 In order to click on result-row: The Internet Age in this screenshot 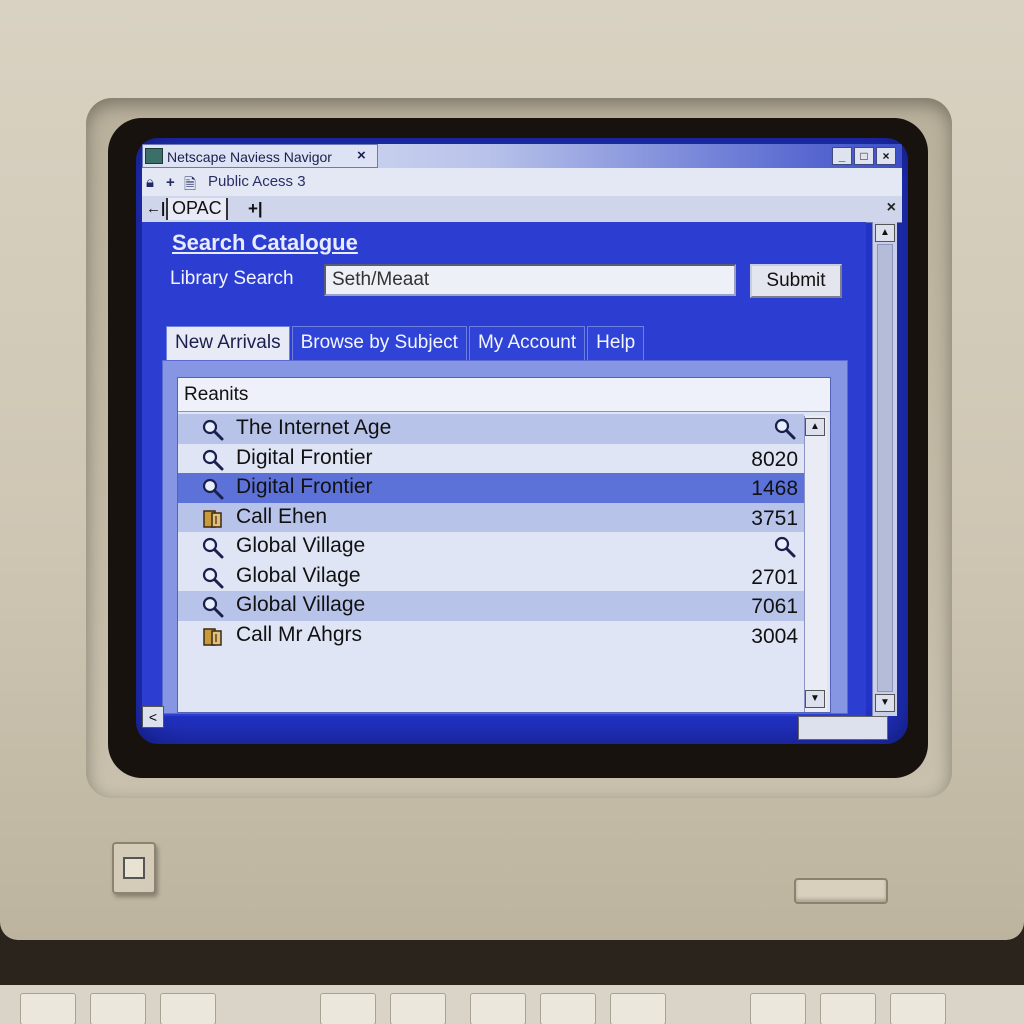, I will do `click(491, 429)`.